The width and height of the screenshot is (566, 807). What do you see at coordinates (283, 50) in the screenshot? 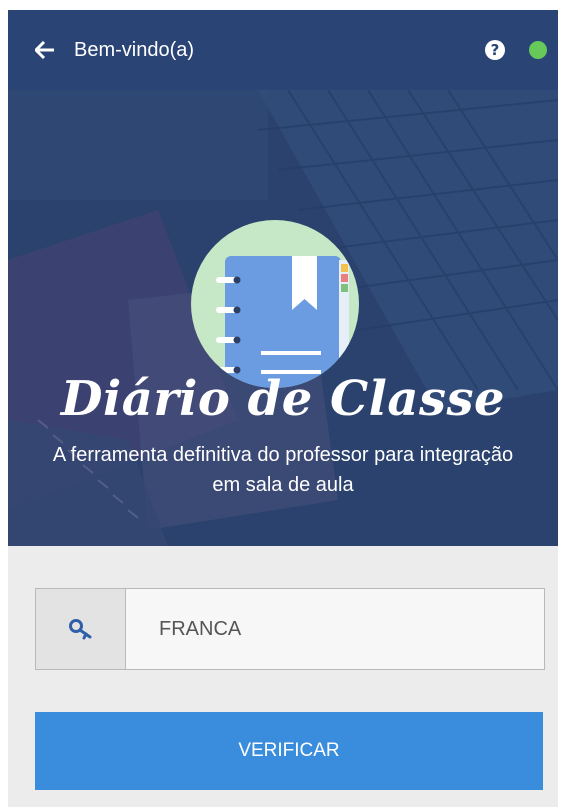
I see `app-bar: Bem-vindo(a) ?` at bounding box center [283, 50].